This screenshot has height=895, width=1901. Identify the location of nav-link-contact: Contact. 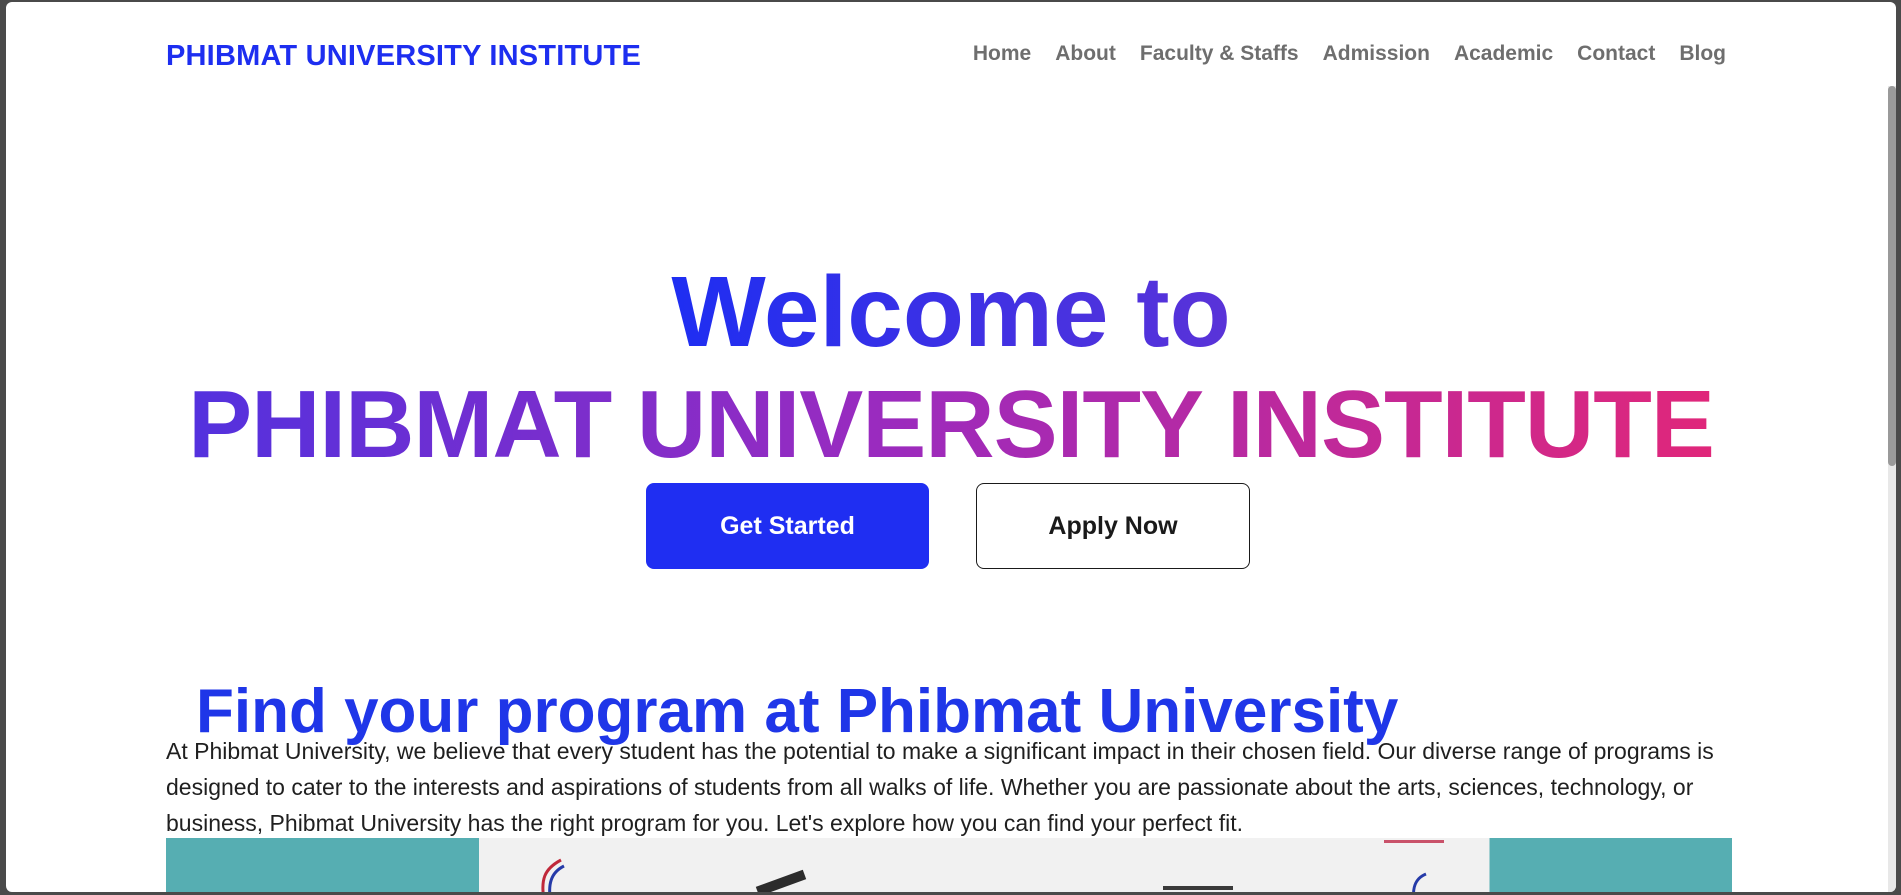
(1616, 54).